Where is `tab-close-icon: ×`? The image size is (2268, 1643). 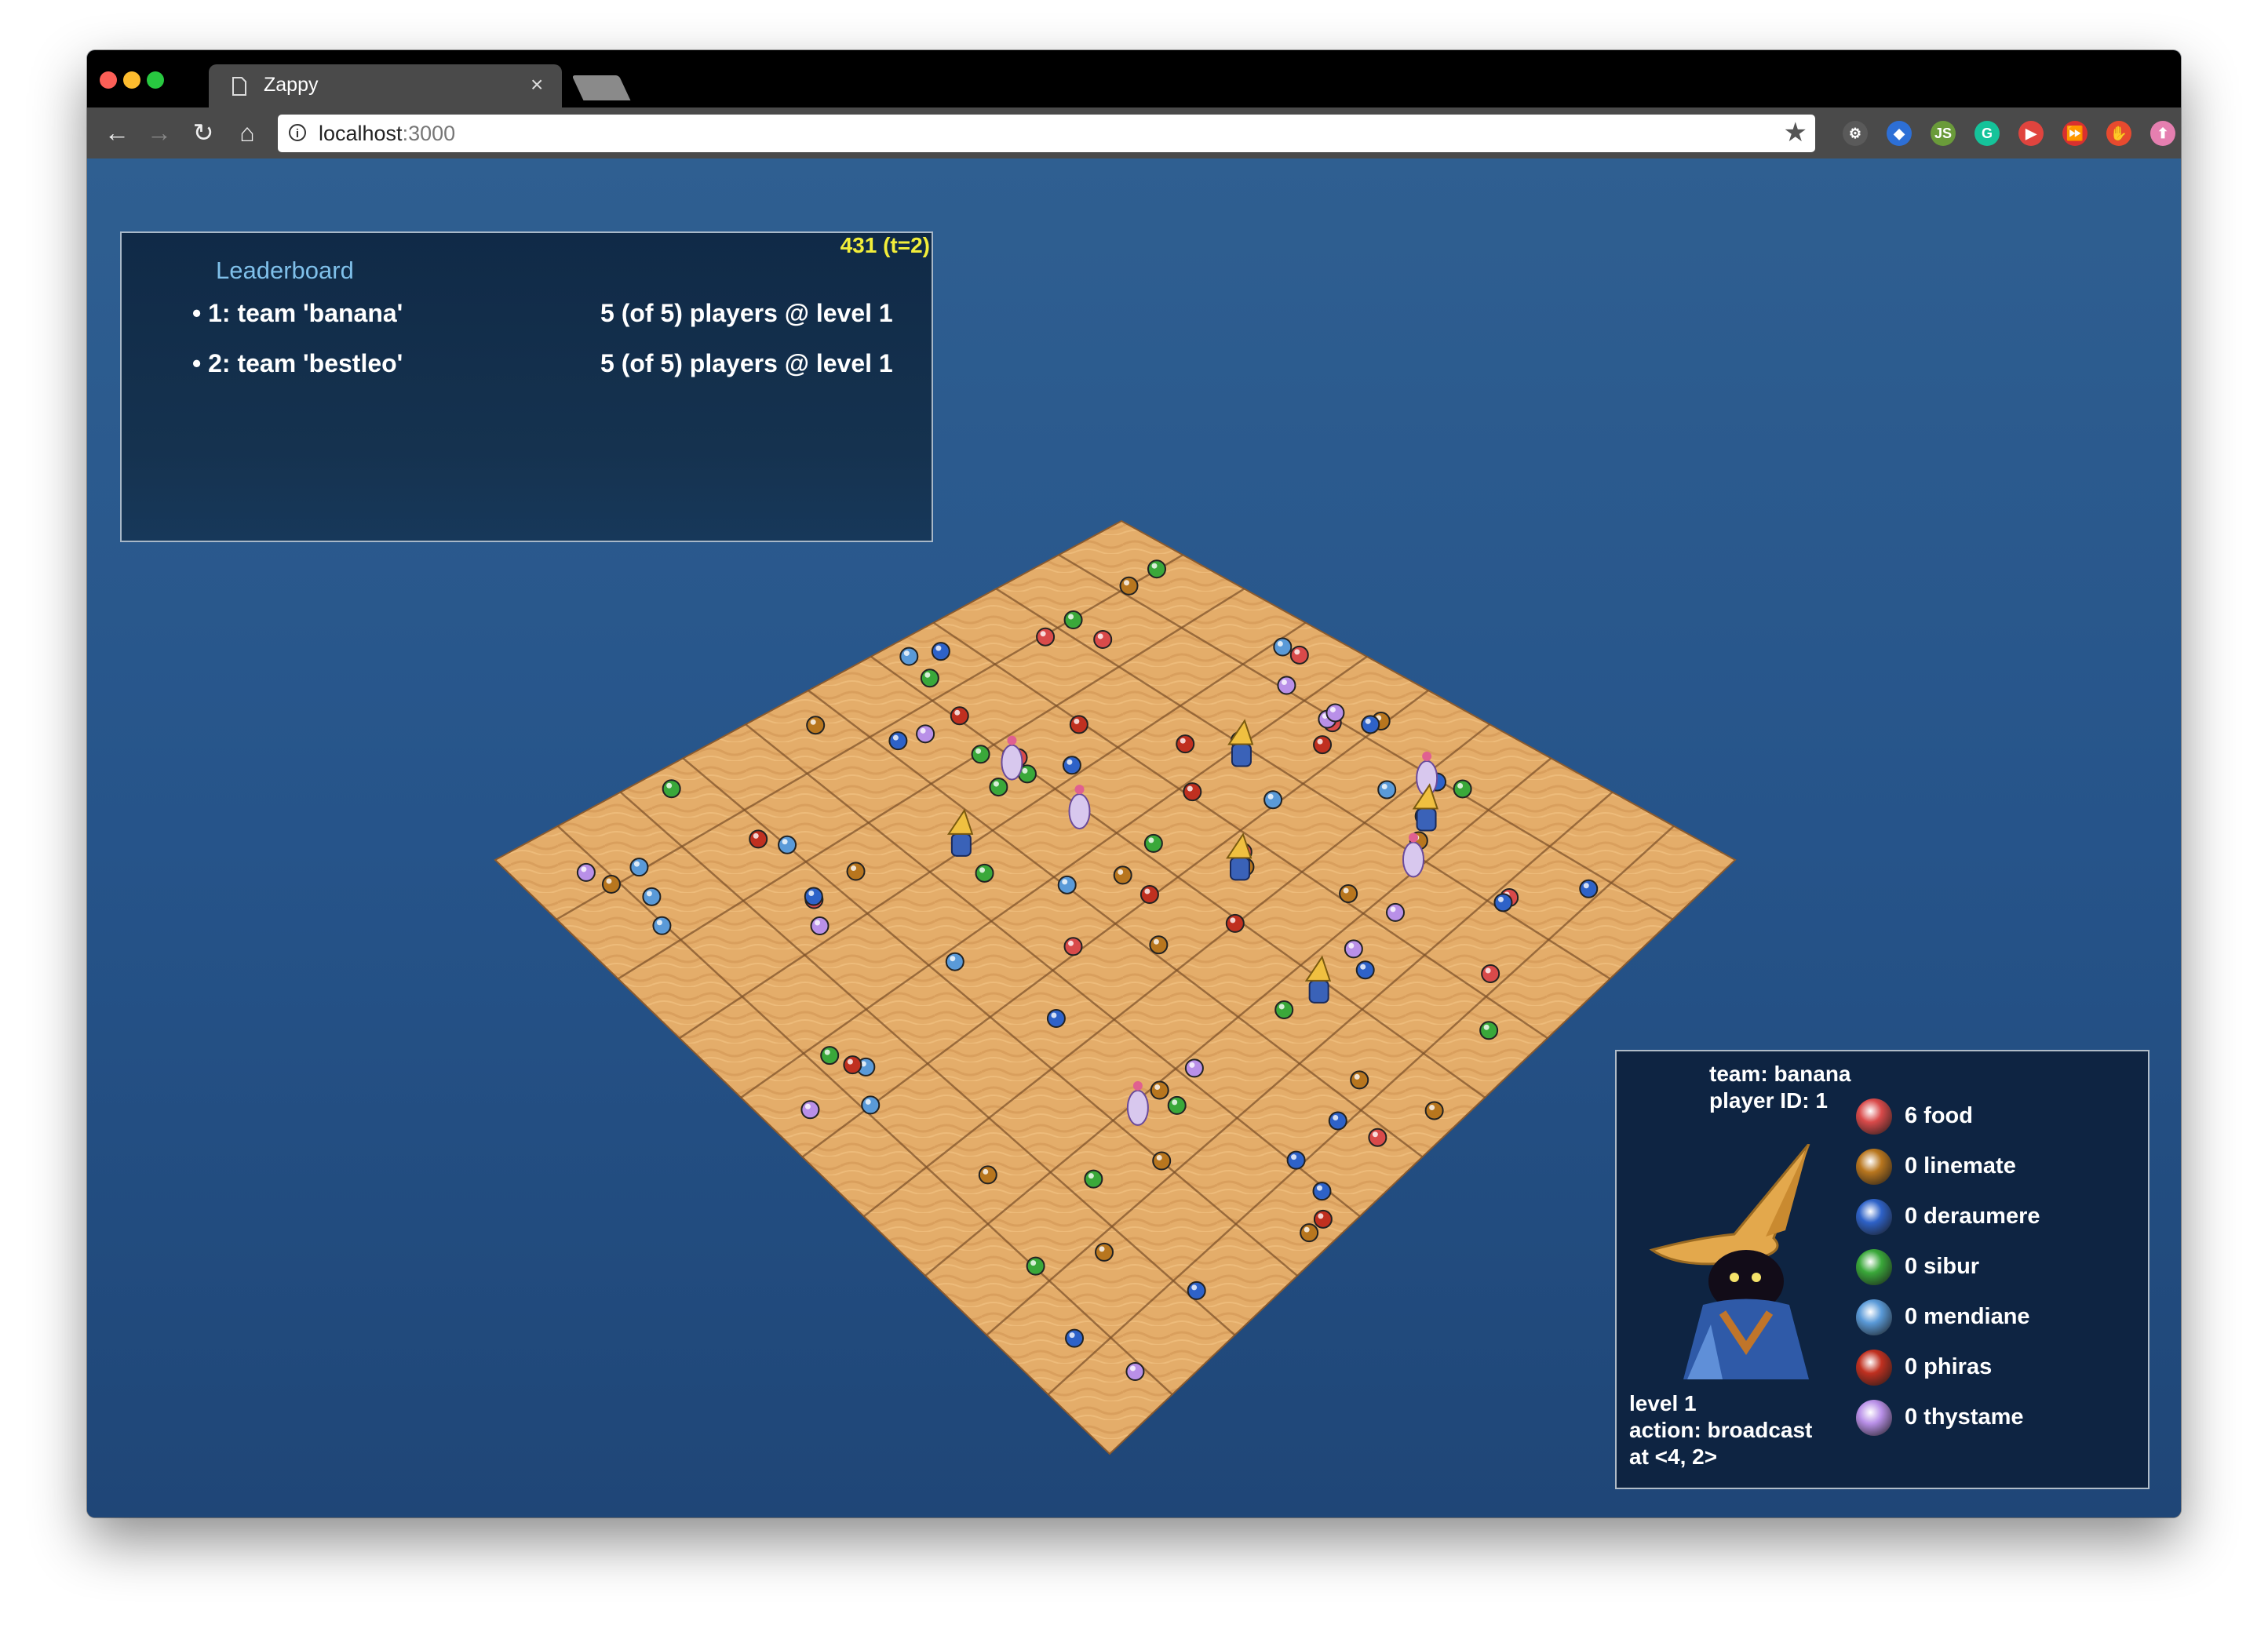
tab-close-icon: × is located at coordinates (537, 84).